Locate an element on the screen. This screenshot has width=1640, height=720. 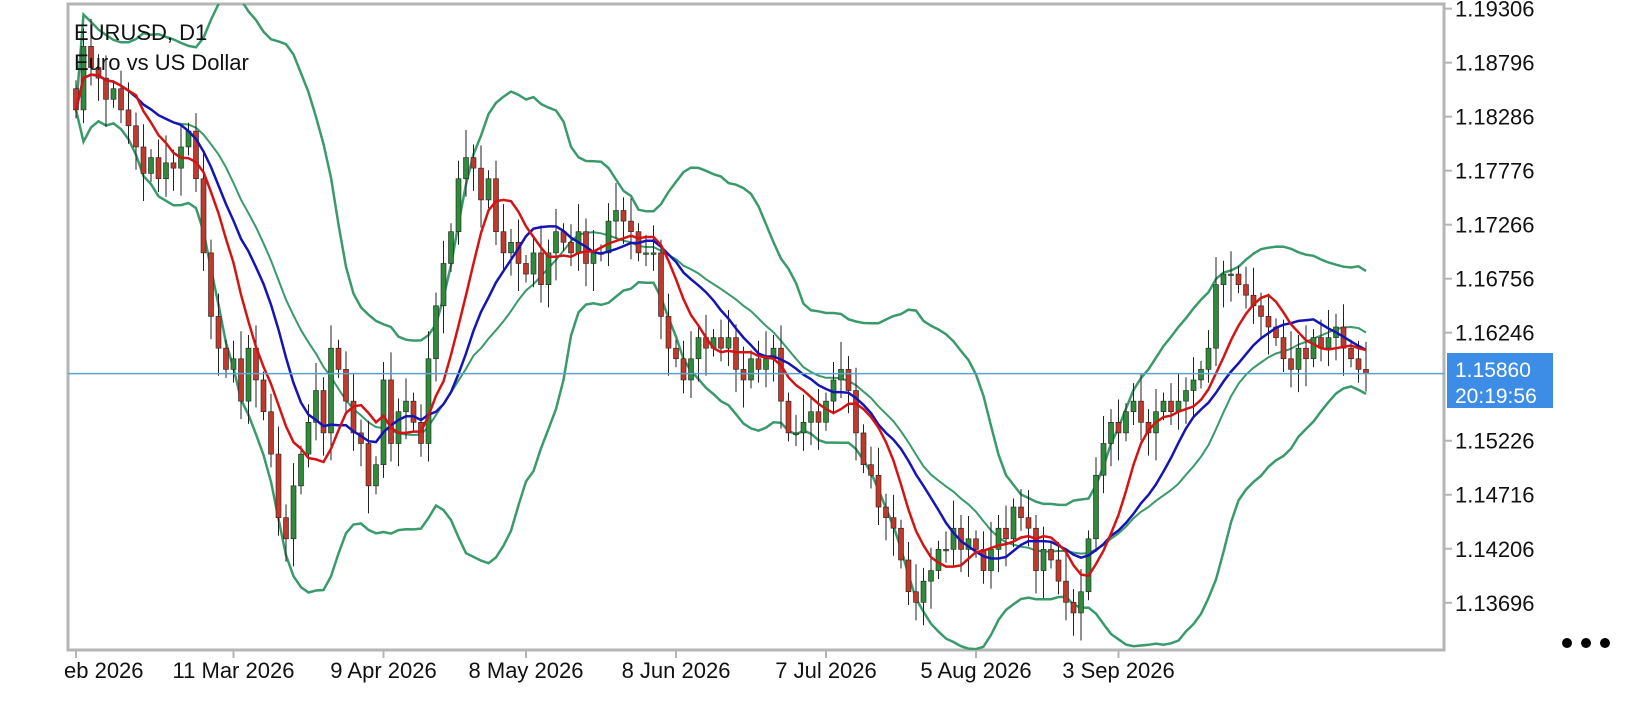
y-tick-label: 1.14206 is located at coordinates (1495, 549).